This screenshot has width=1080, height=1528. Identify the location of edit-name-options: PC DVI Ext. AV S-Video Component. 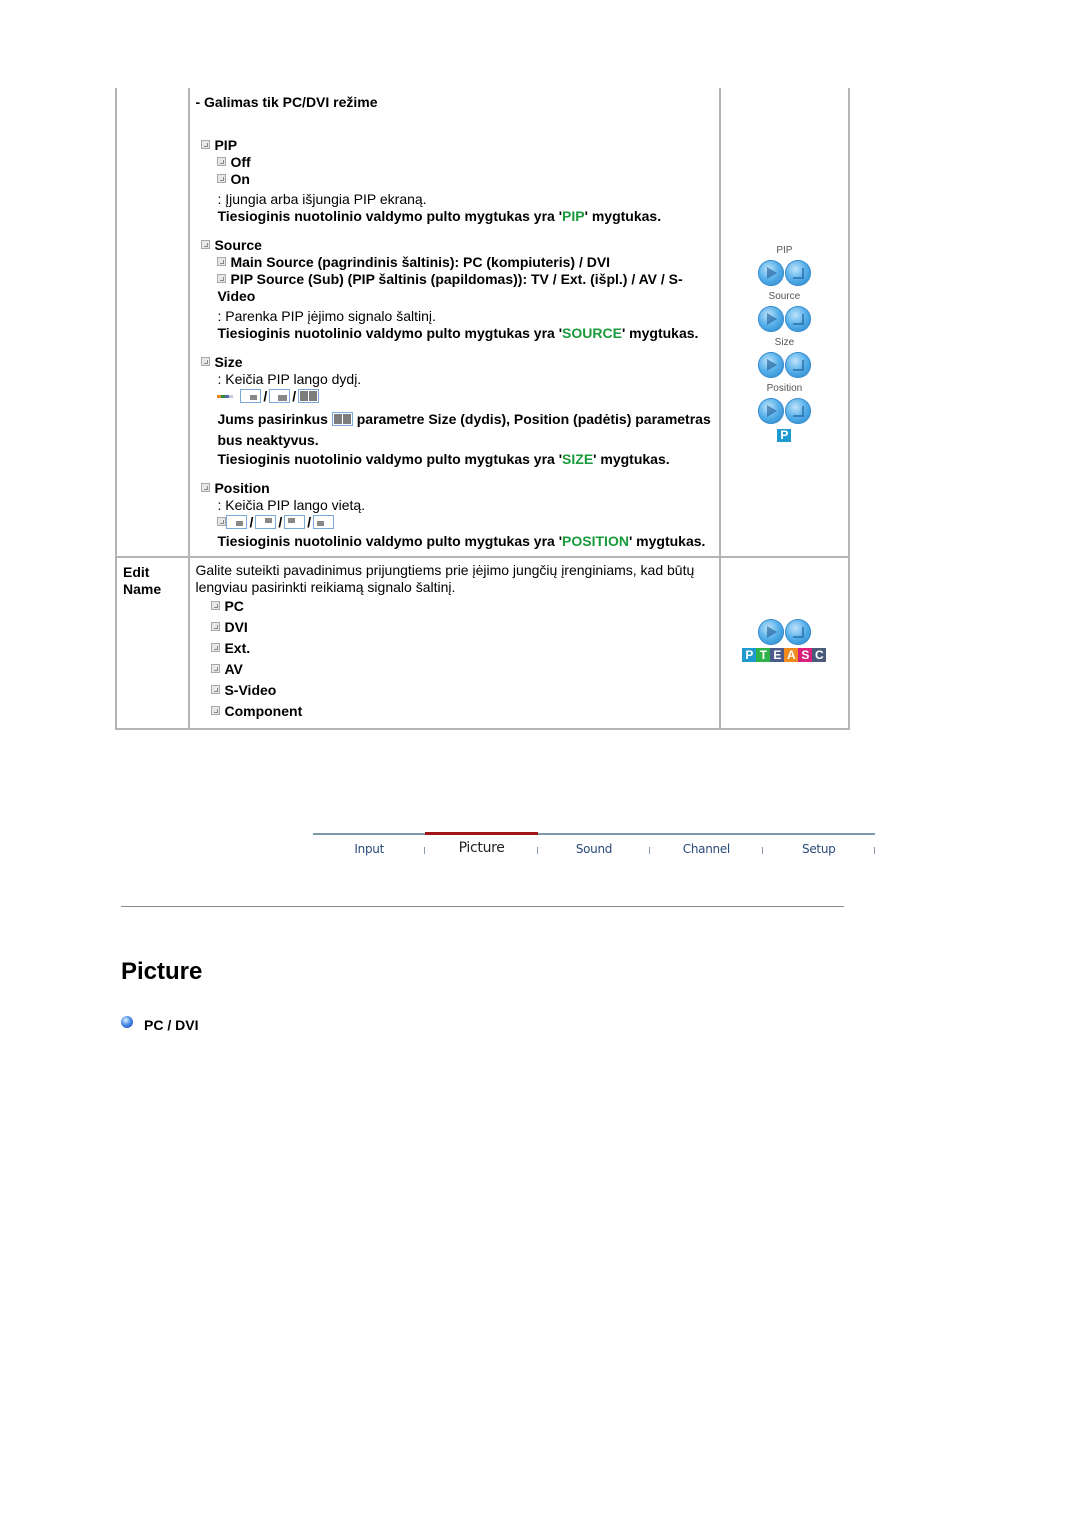
(453, 659).